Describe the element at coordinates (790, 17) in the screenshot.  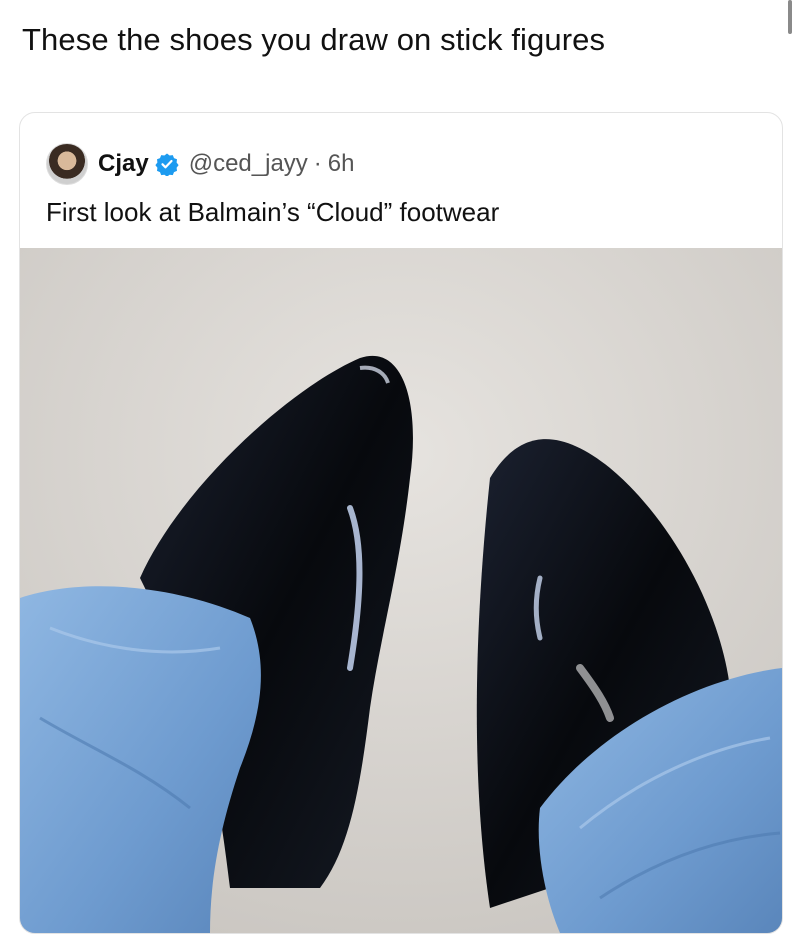
I see `scrollbar` at that location.